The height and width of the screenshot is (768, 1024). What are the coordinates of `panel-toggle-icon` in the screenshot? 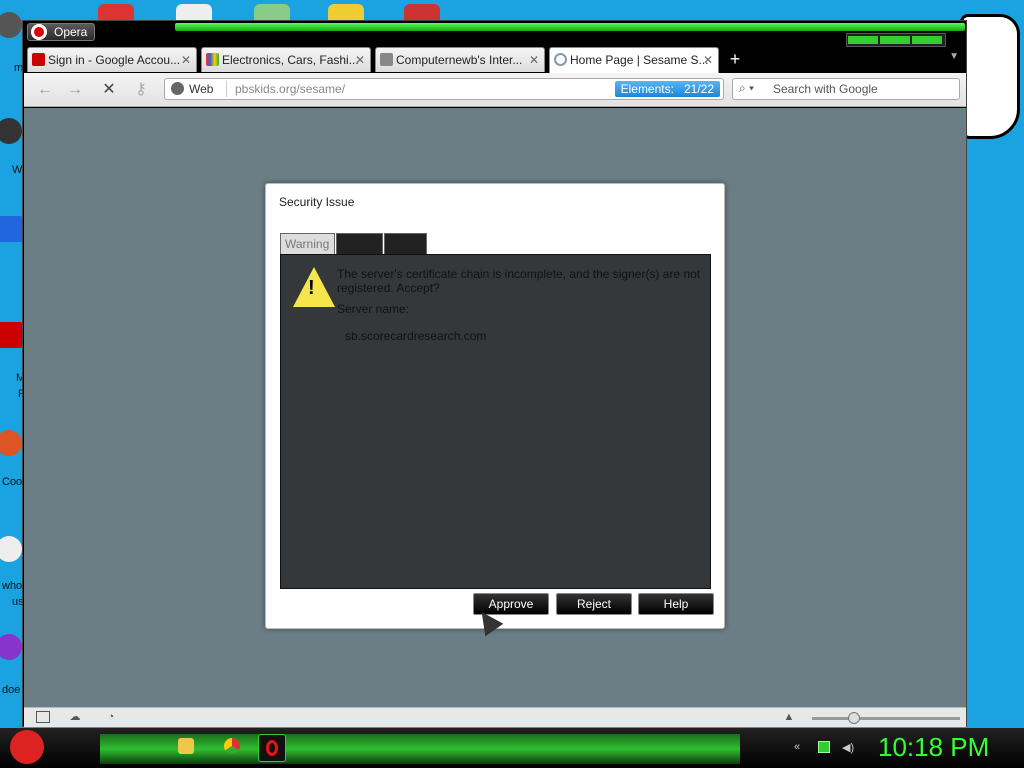 It's located at (43, 717).